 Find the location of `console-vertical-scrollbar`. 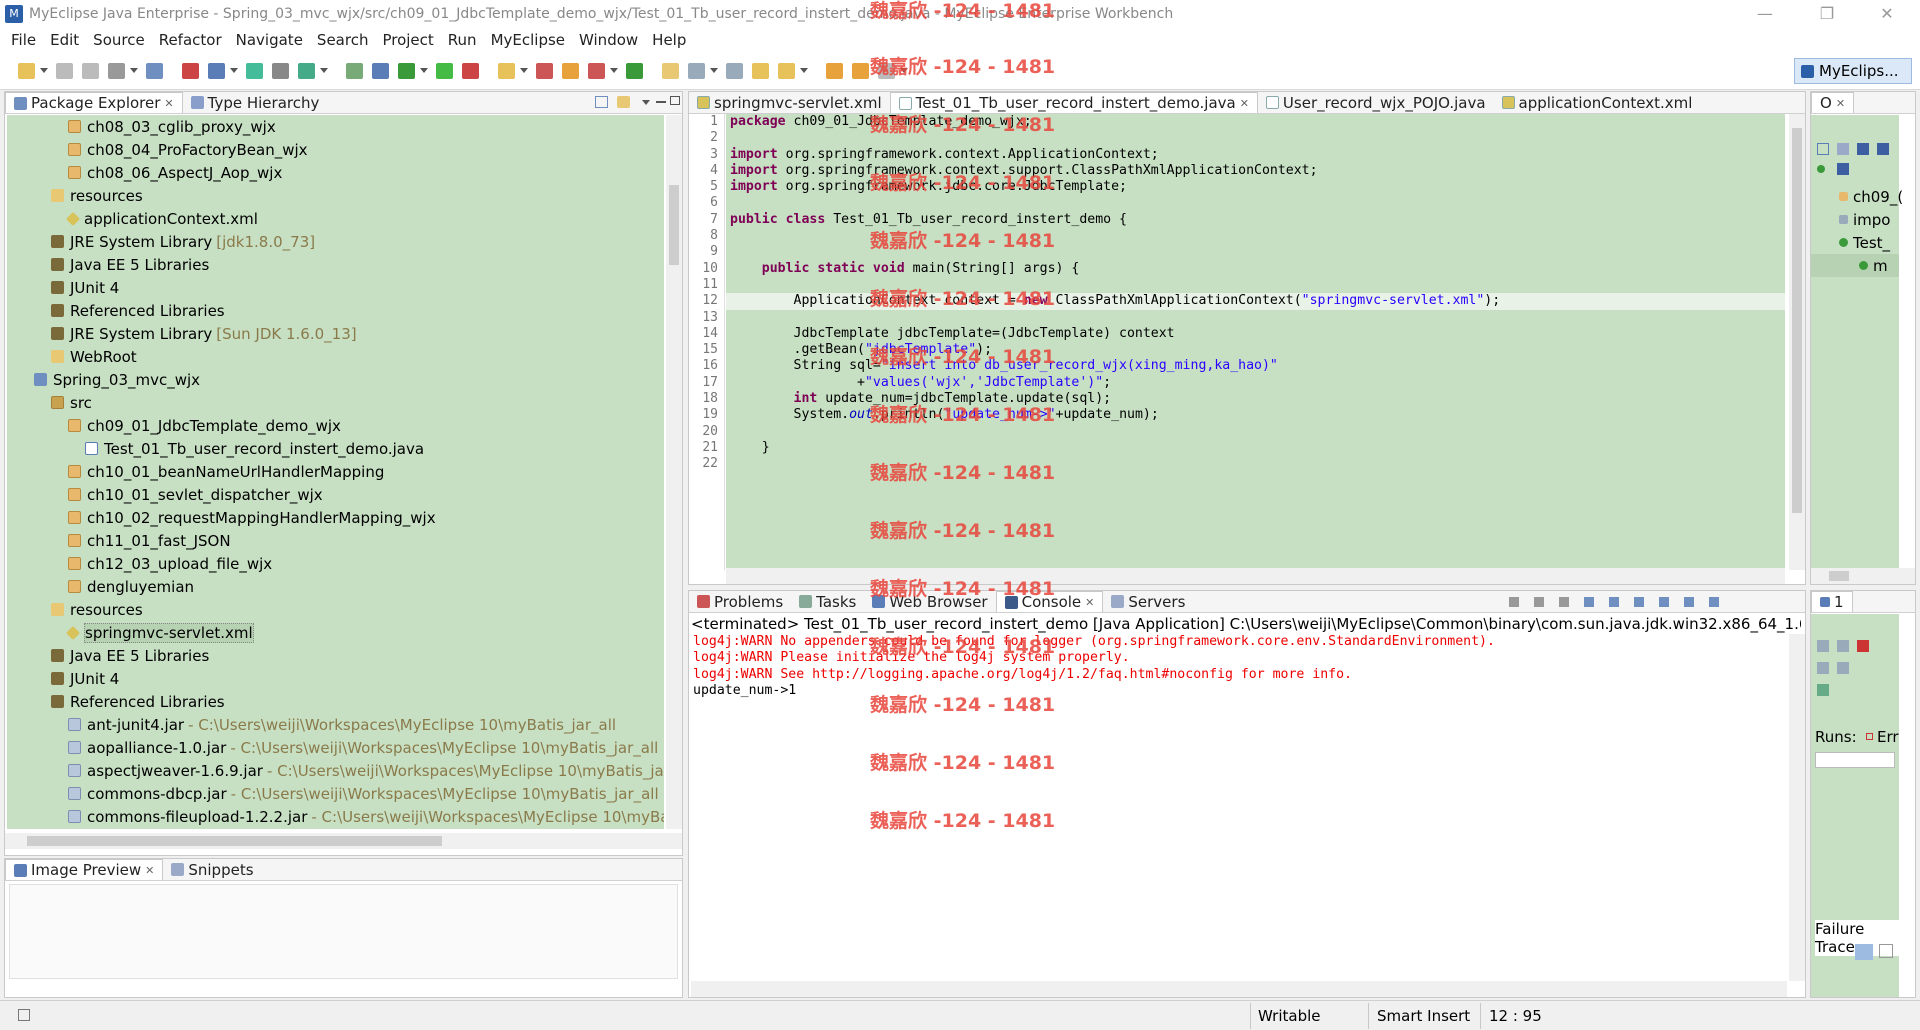

console-vertical-scrollbar is located at coordinates (1797, 807).